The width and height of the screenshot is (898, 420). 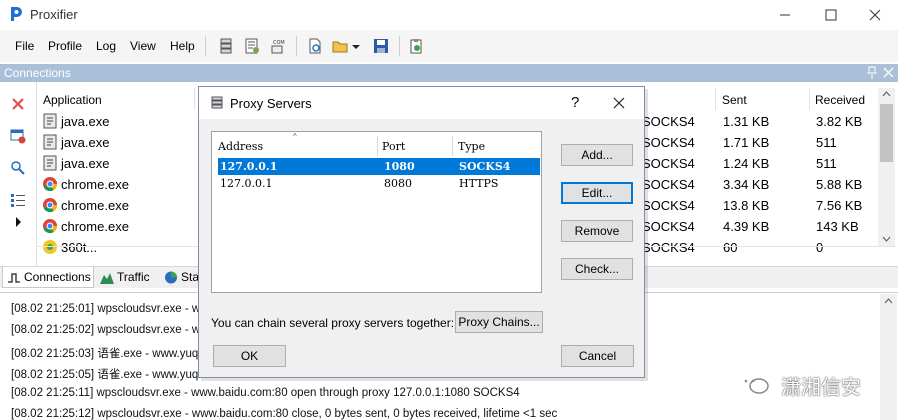 What do you see at coordinates (888, 72) in the screenshot?
I see `close-panel-icon` at bounding box center [888, 72].